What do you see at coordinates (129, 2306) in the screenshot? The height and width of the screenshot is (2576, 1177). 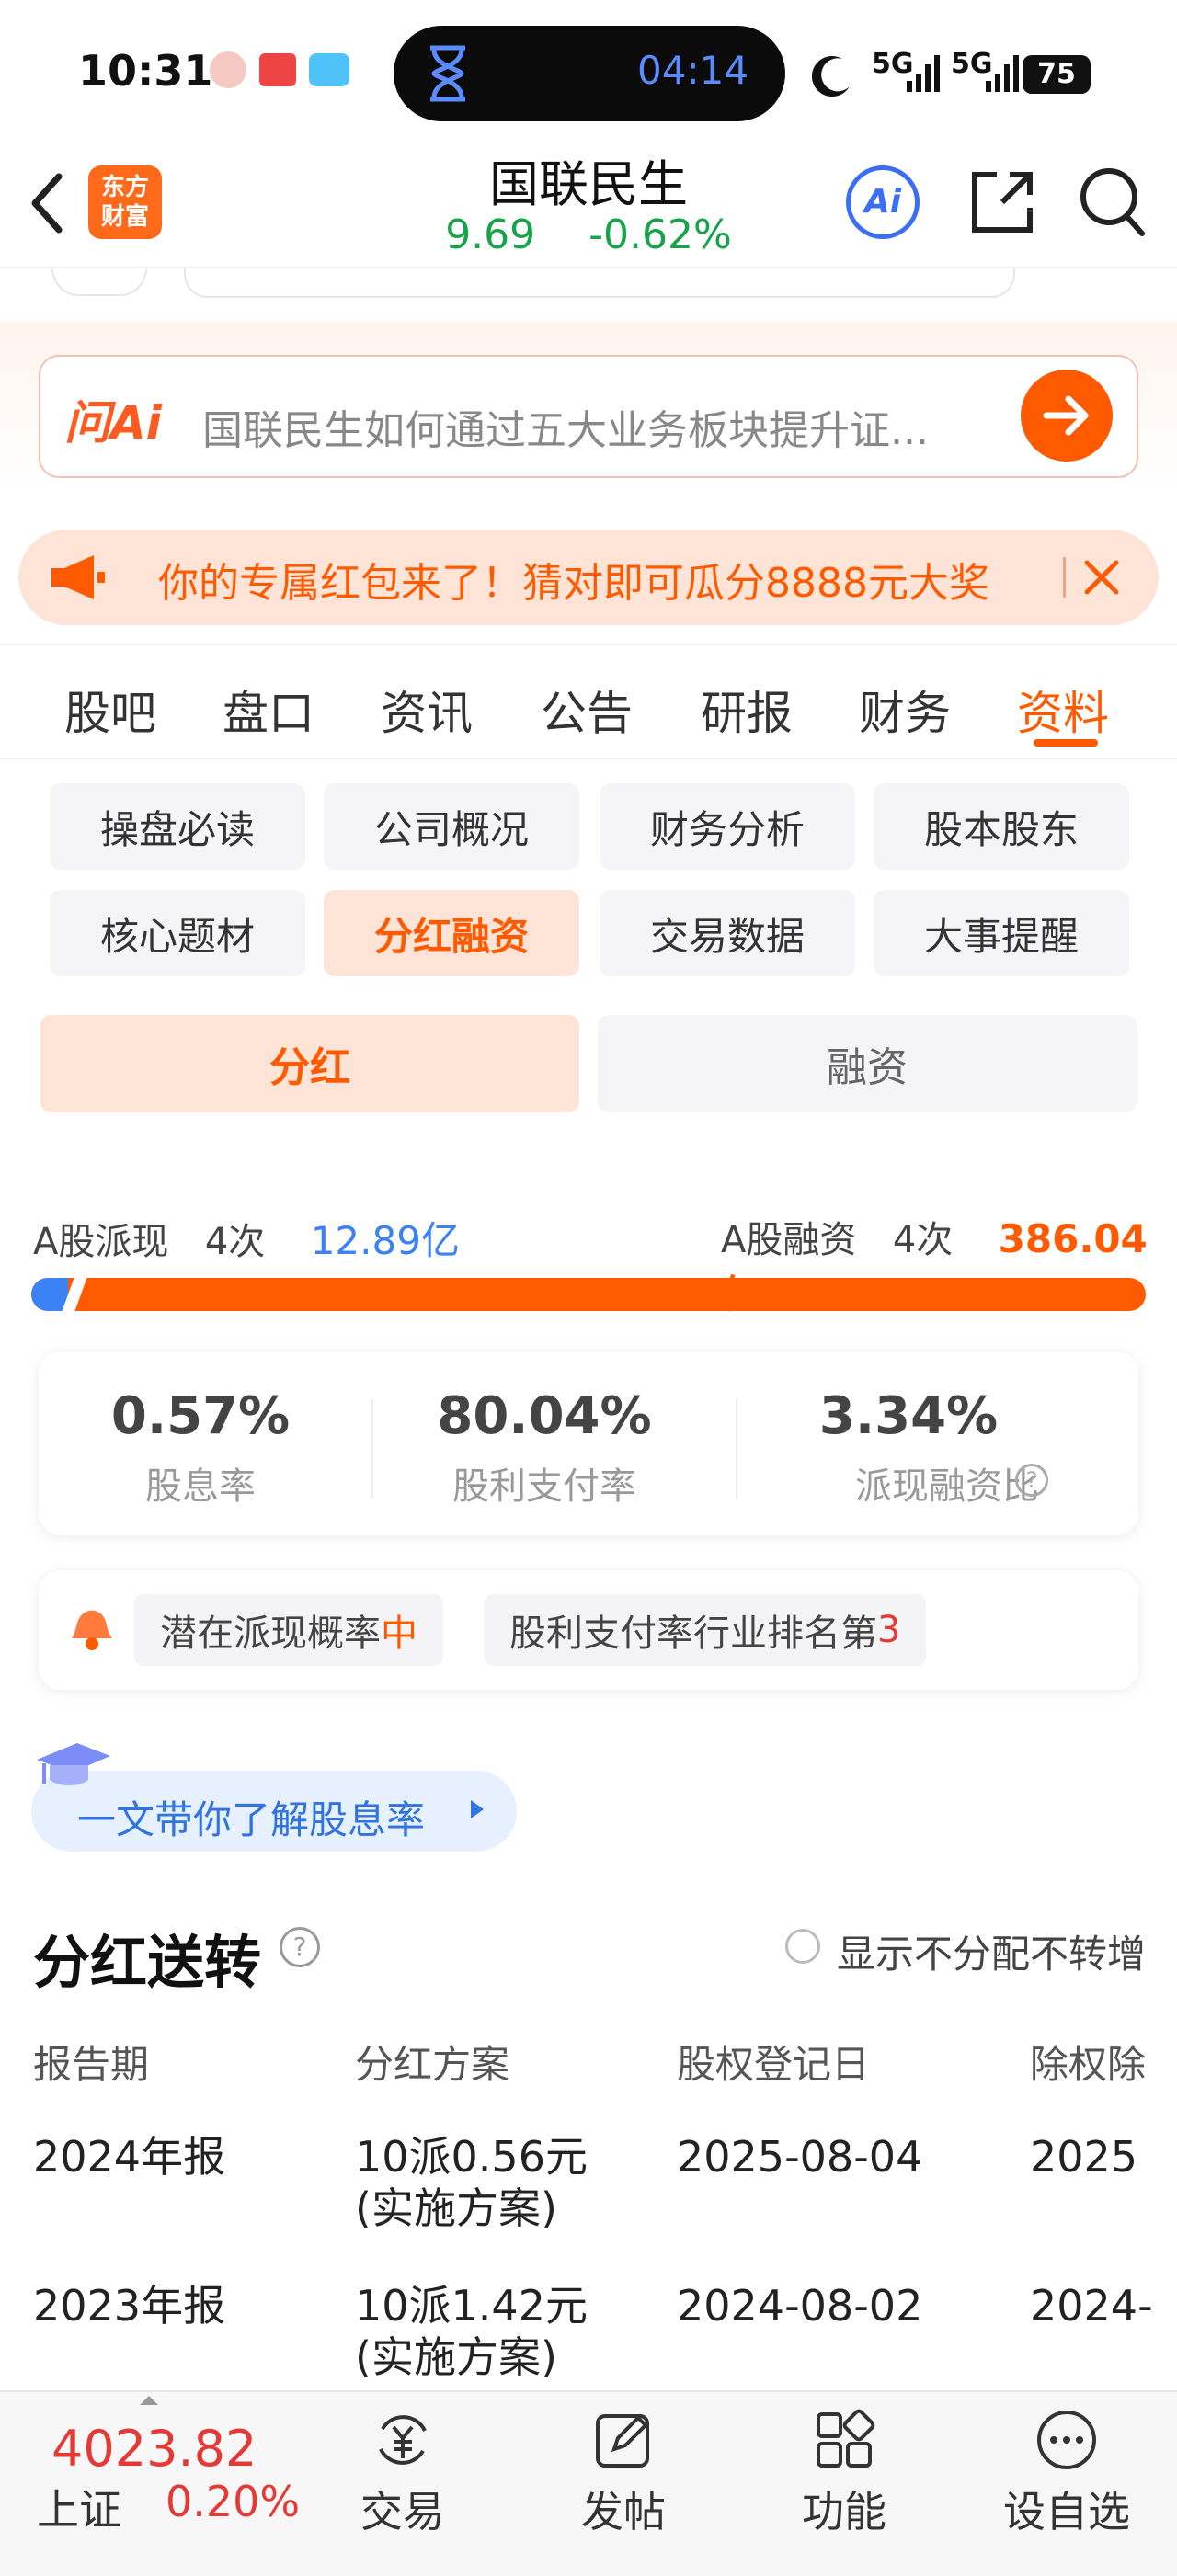 I see `table-cell-period: 2023年报` at bounding box center [129, 2306].